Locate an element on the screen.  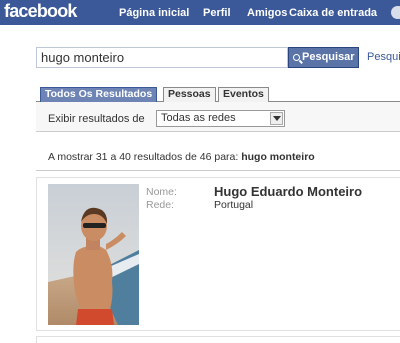
search-button-label: Pesquisar is located at coordinates (328, 57).